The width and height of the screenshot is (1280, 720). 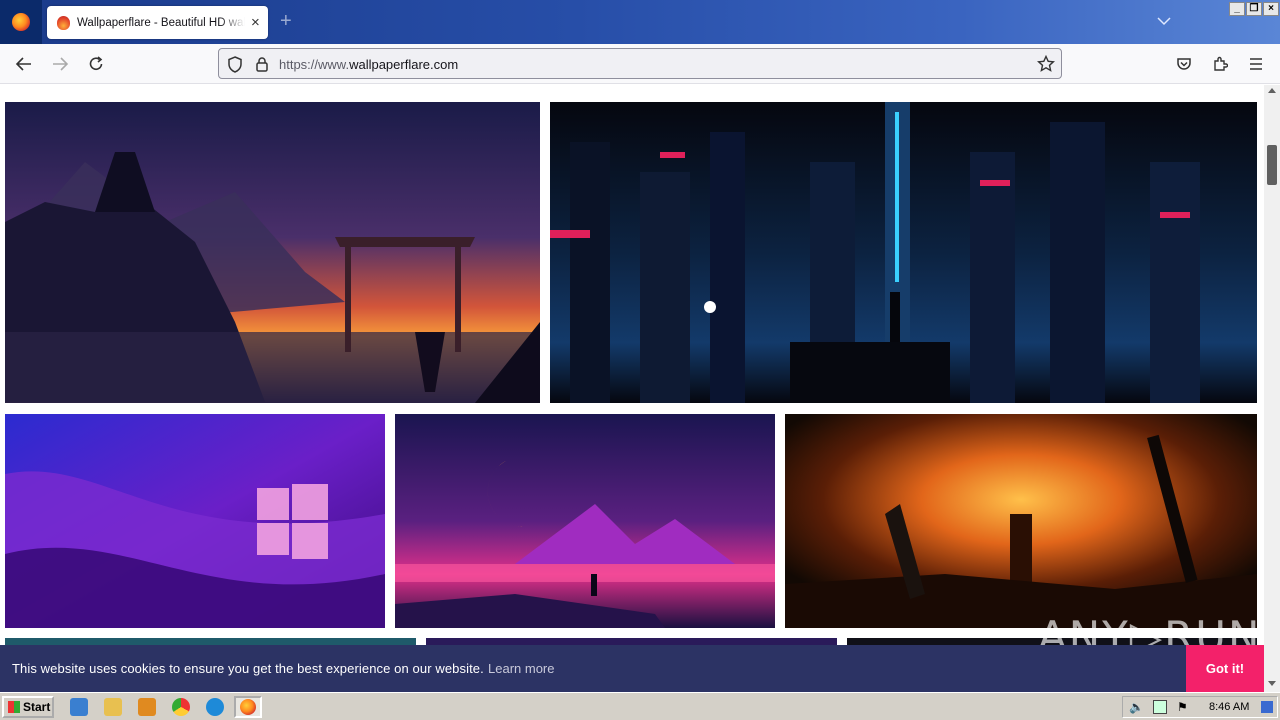 I want to click on pocket-icon, so click(x=1184, y=64).